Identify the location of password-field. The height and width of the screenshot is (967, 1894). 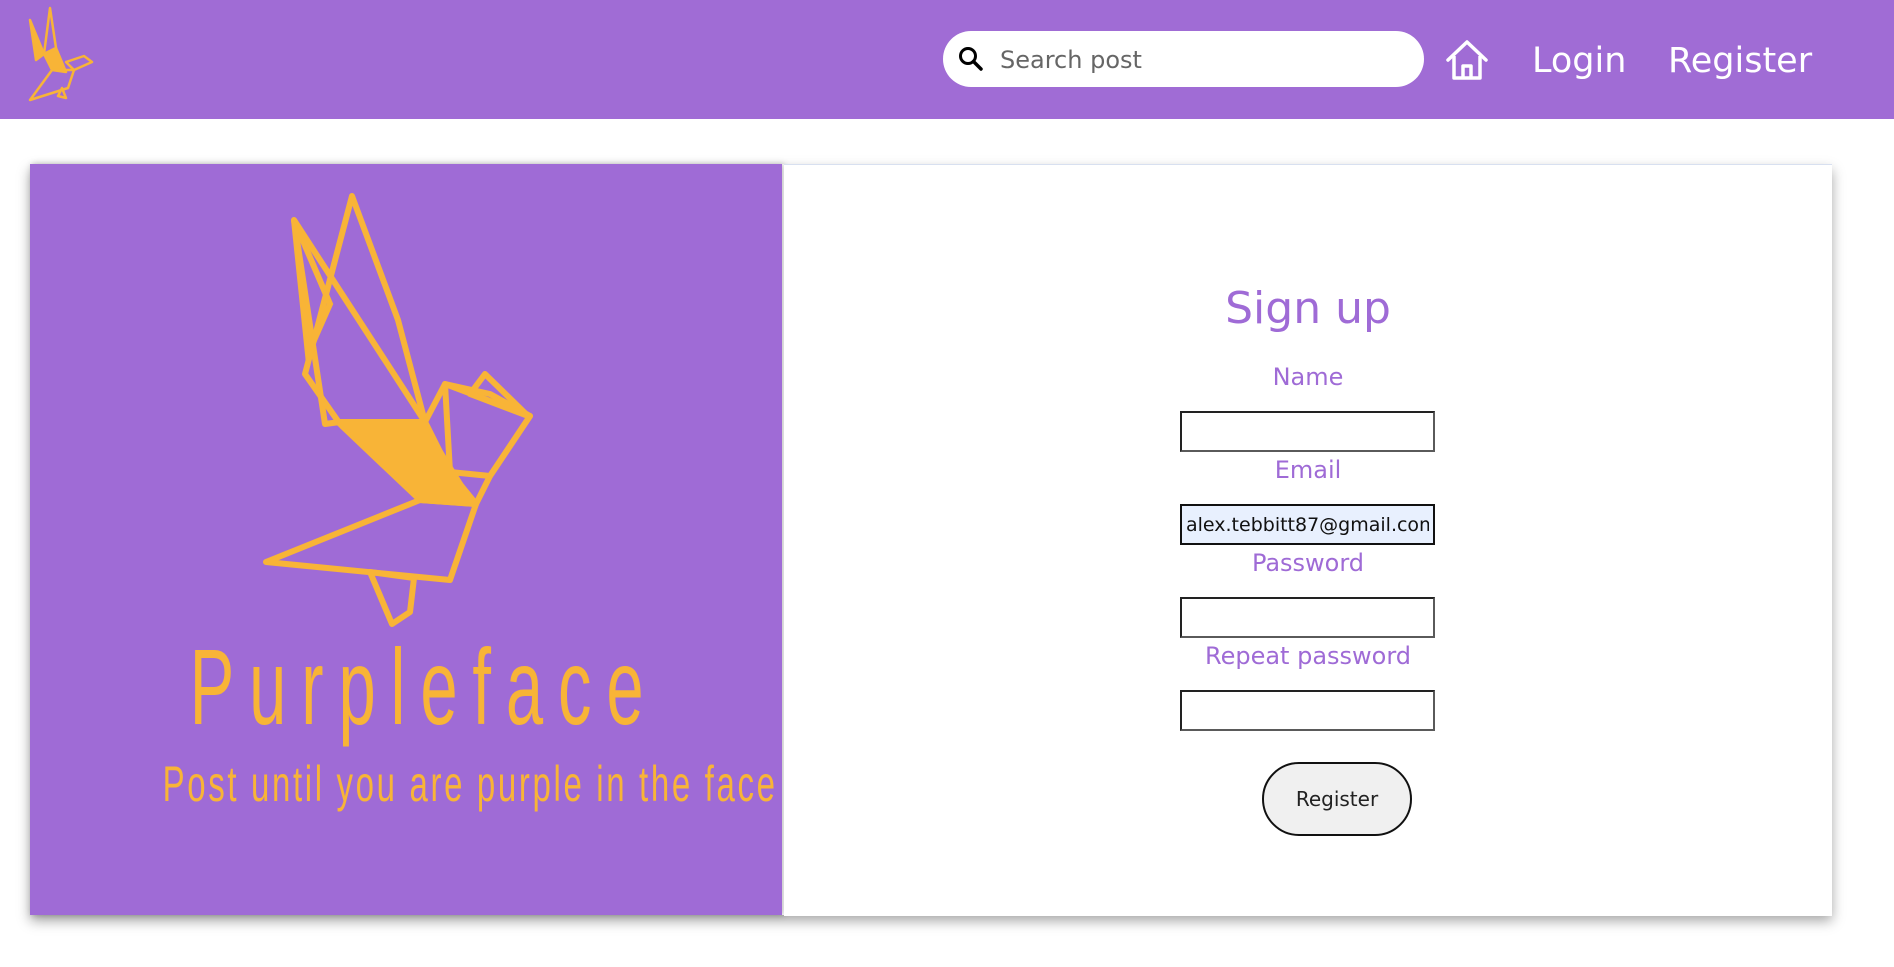
(1307, 617).